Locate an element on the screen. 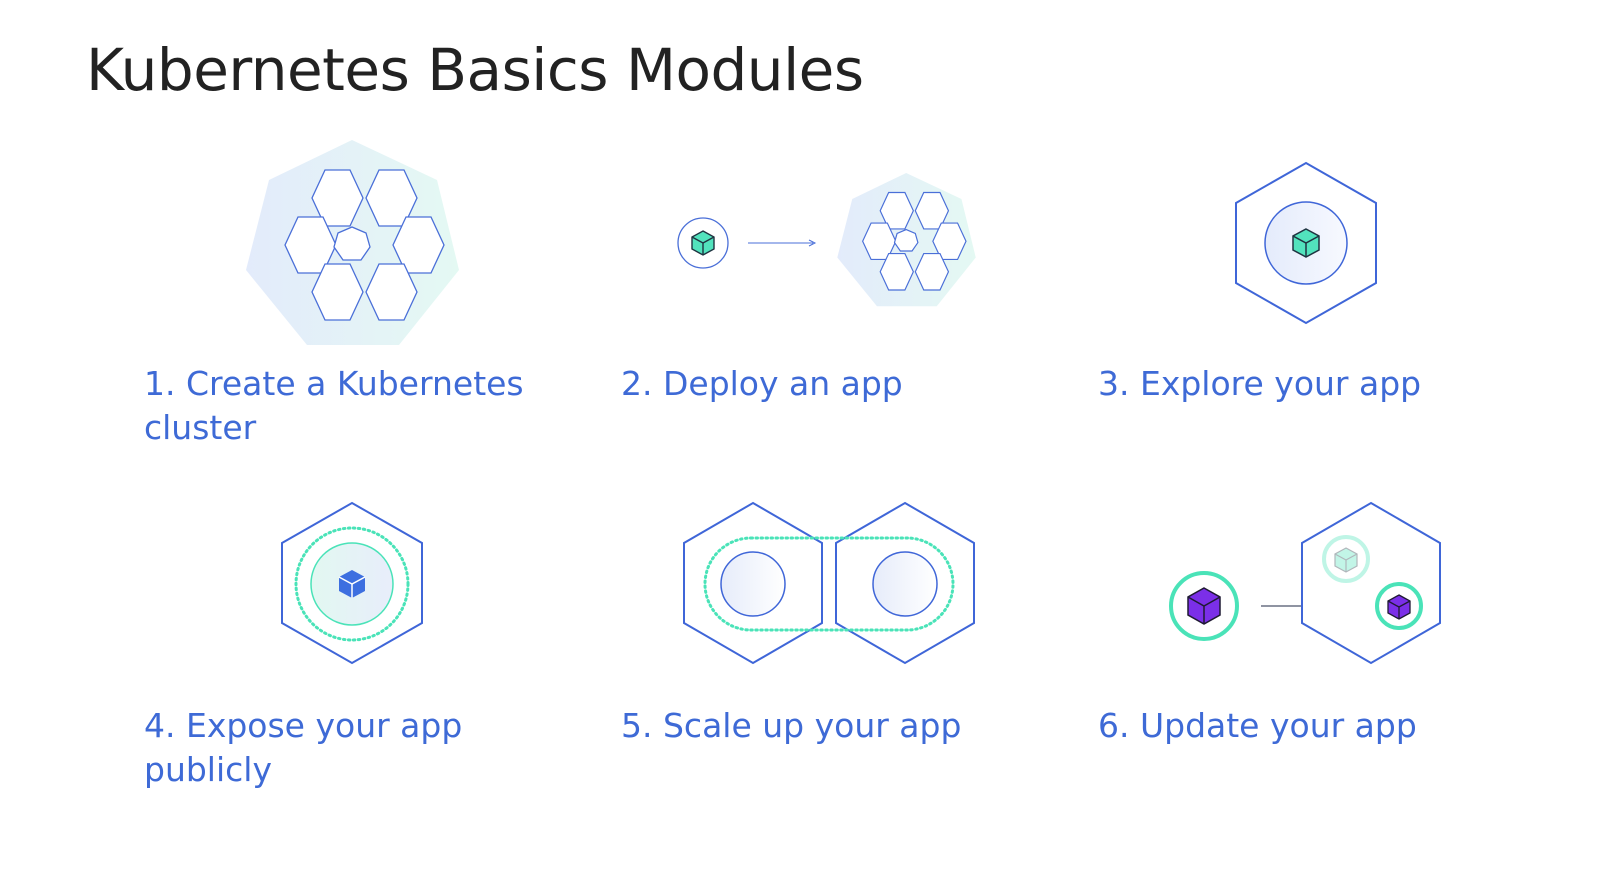 The height and width of the screenshot is (885, 1598). cluster-icon is located at coordinates (354, 247).